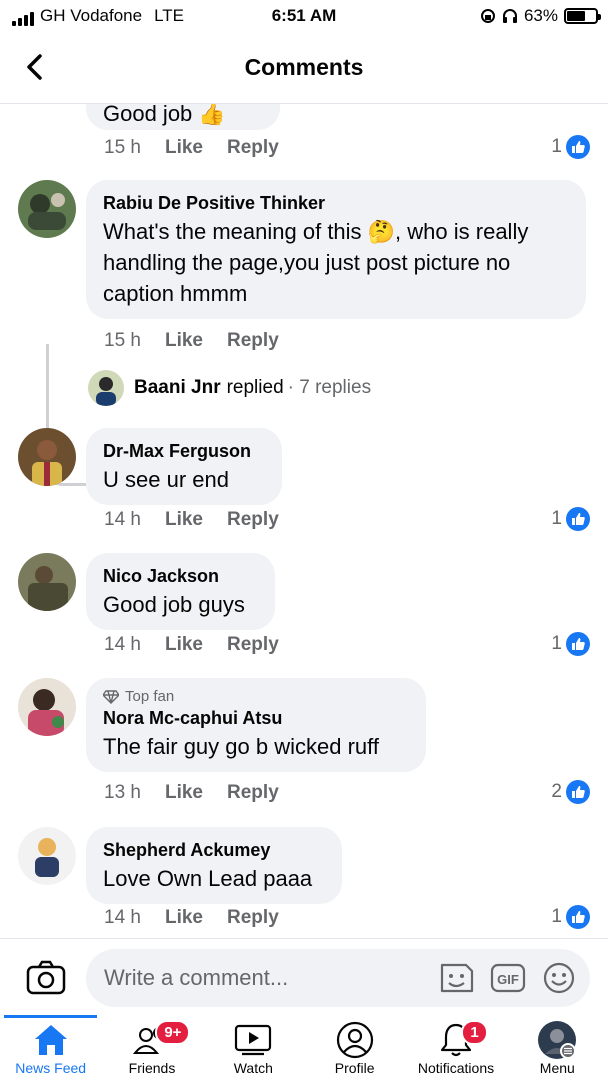 The image size is (608, 1080). What do you see at coordinates (184, 466) in the screenshot?
I see `comment-bubble: Dr-Max Ferguson U see ur end` at bounding box center [184, 466].